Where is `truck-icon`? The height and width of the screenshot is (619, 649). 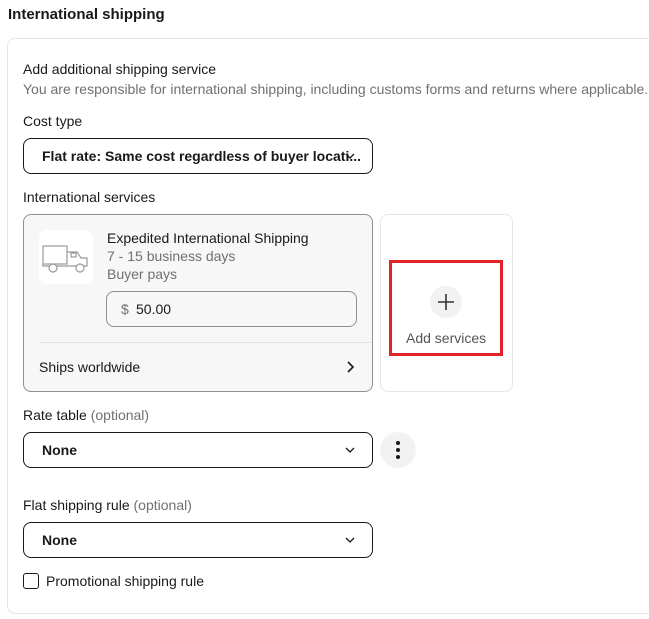 truck-icon is located at coordinates (66, 257).